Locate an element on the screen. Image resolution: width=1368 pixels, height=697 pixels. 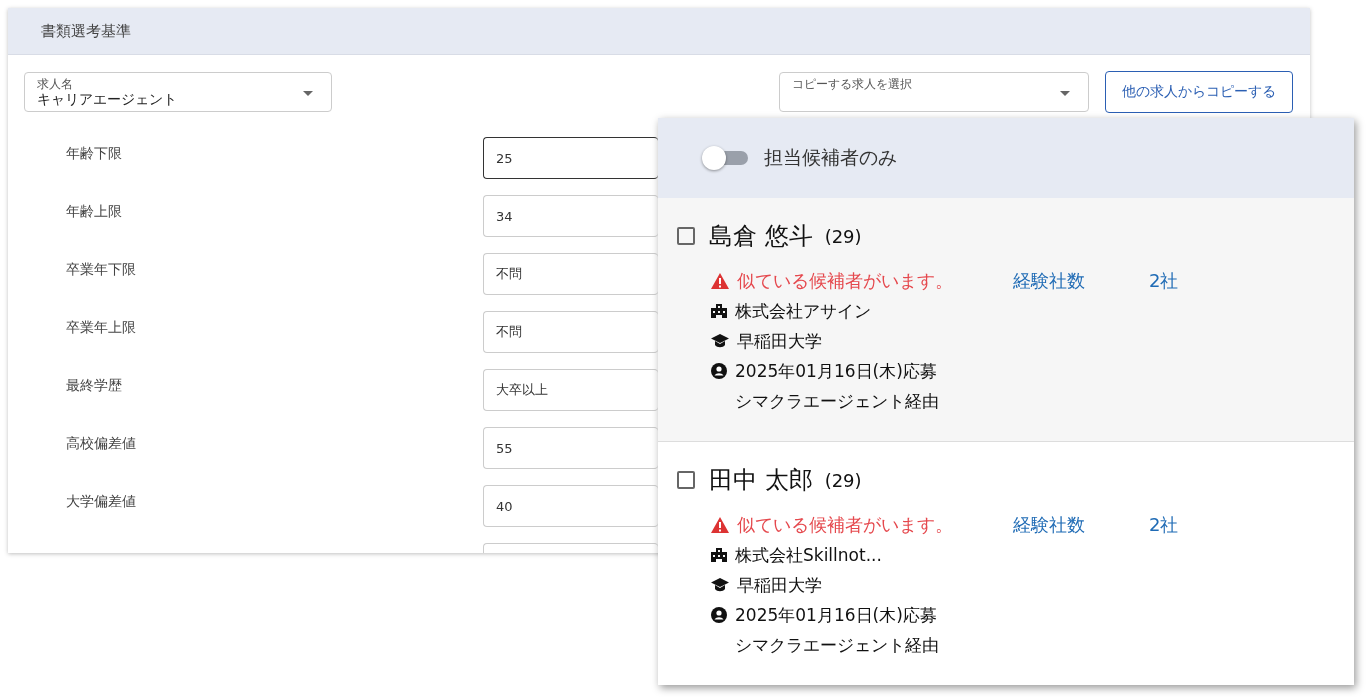
candidate-name: 田中 太郎 is located at coordinates (761, 480).